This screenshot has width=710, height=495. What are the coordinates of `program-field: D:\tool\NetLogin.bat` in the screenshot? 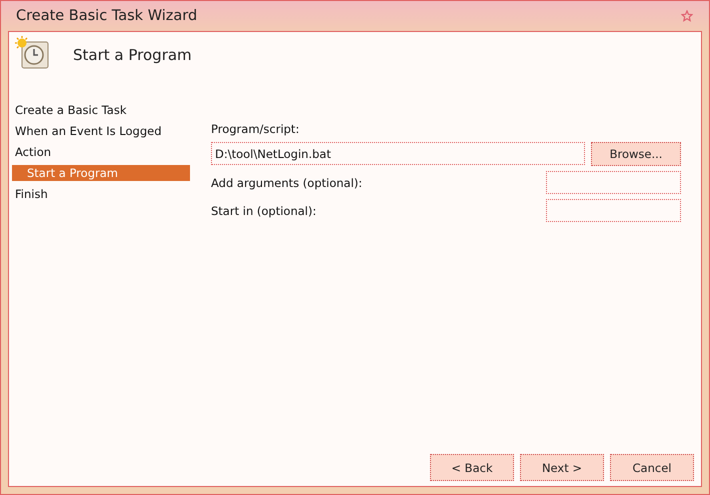 It's located at (398, 153).